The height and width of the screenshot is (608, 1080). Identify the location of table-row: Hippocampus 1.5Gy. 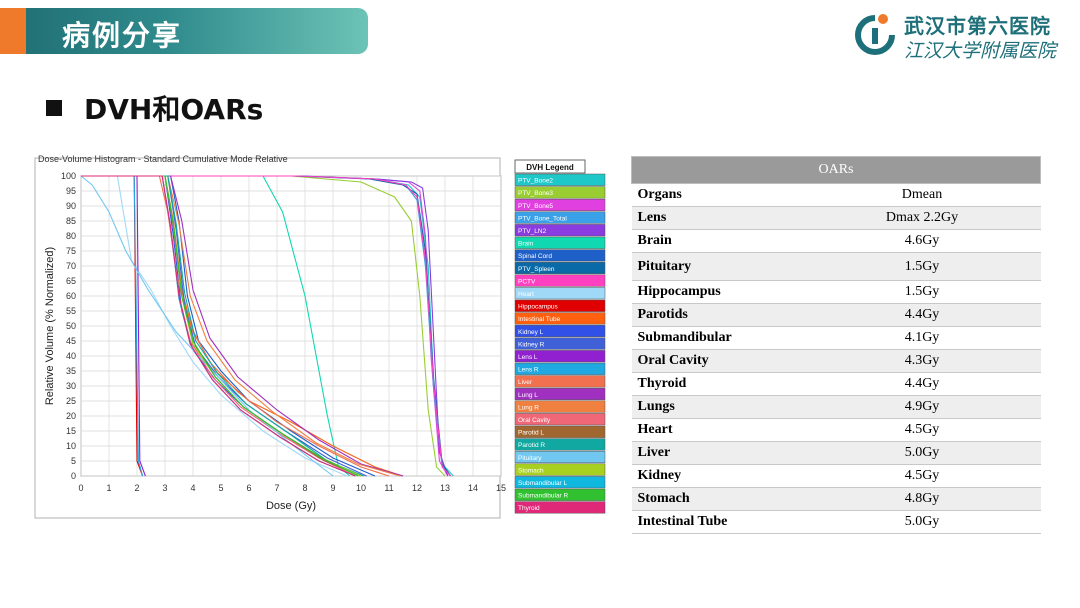
(836, 292).